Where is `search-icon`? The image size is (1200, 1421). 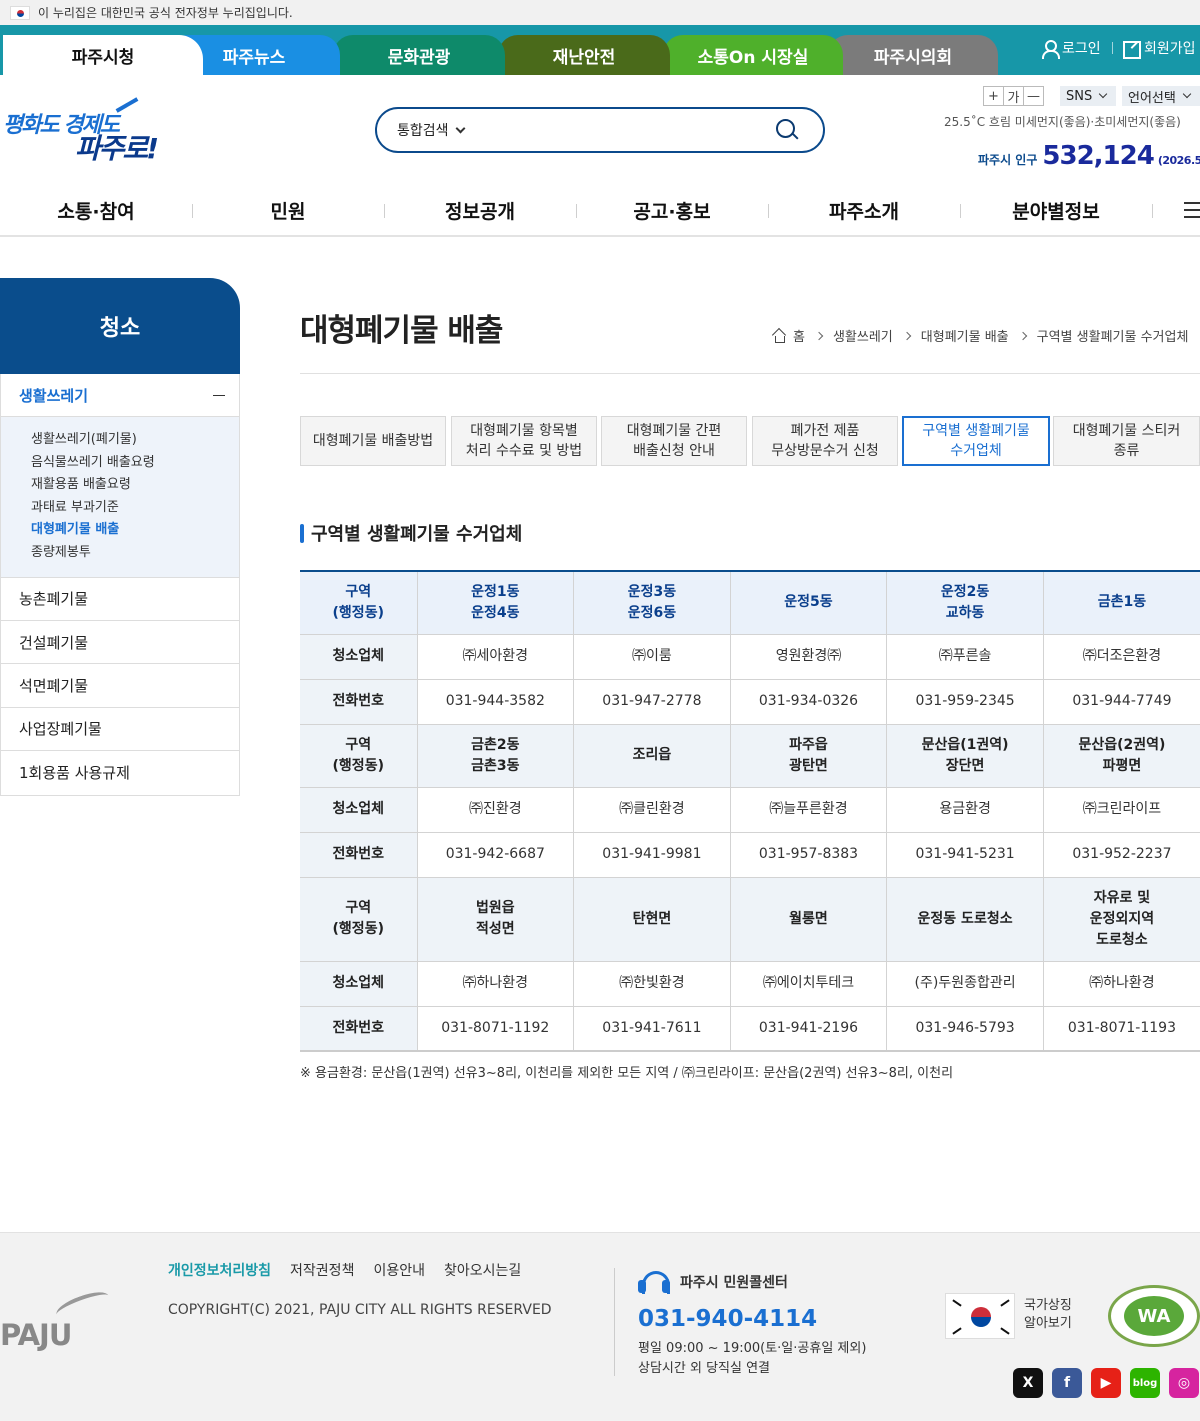
search-icon is located at coordinates (787, 130).